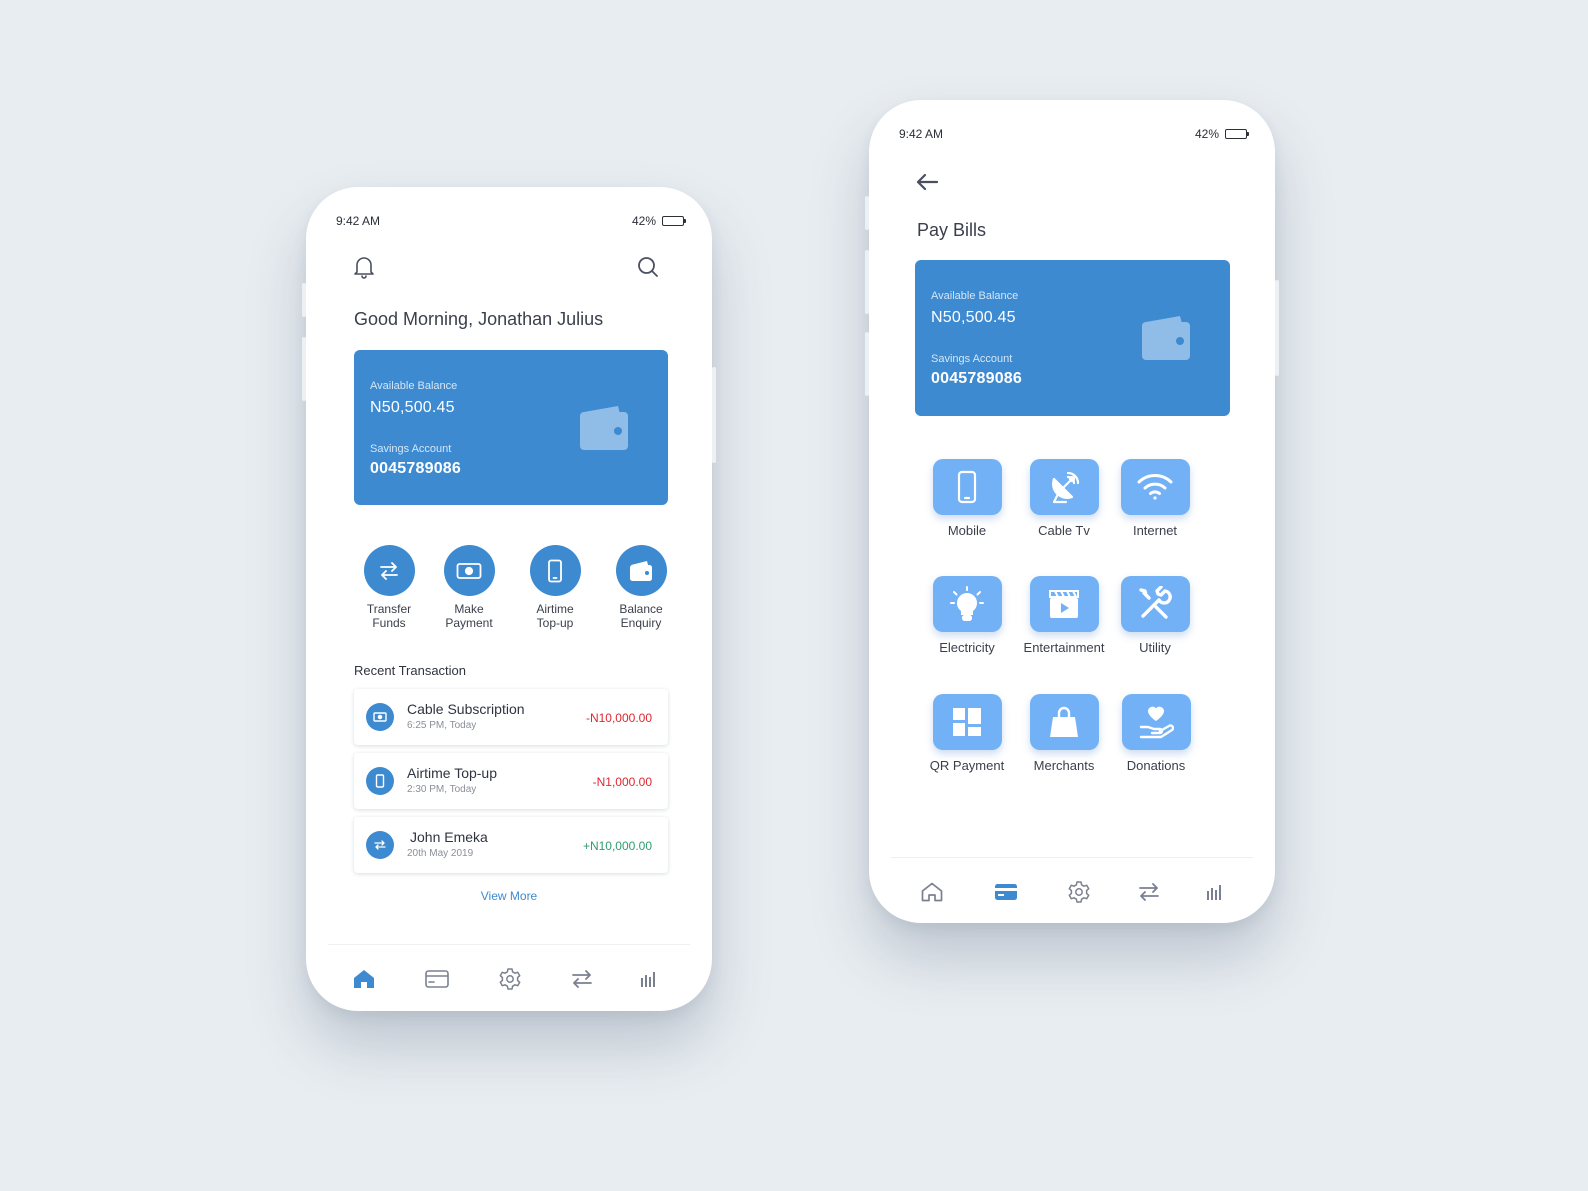  Describe the element at coordinates (469, 616) in the screenshot. I see `quick-action-label: Make Payment` at that location.